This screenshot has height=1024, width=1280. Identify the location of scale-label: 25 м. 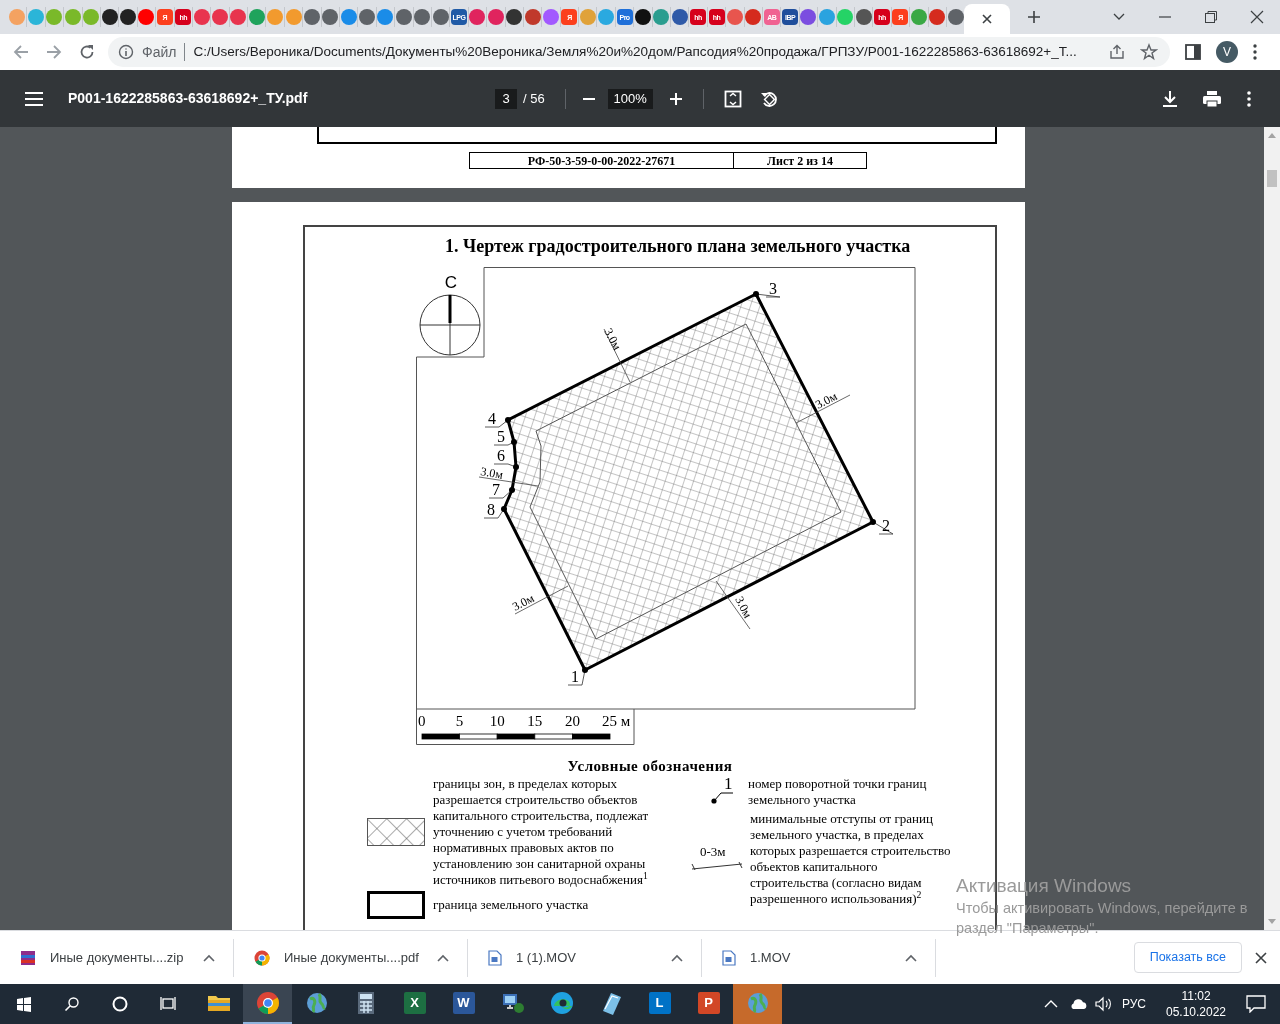
(616, 721).